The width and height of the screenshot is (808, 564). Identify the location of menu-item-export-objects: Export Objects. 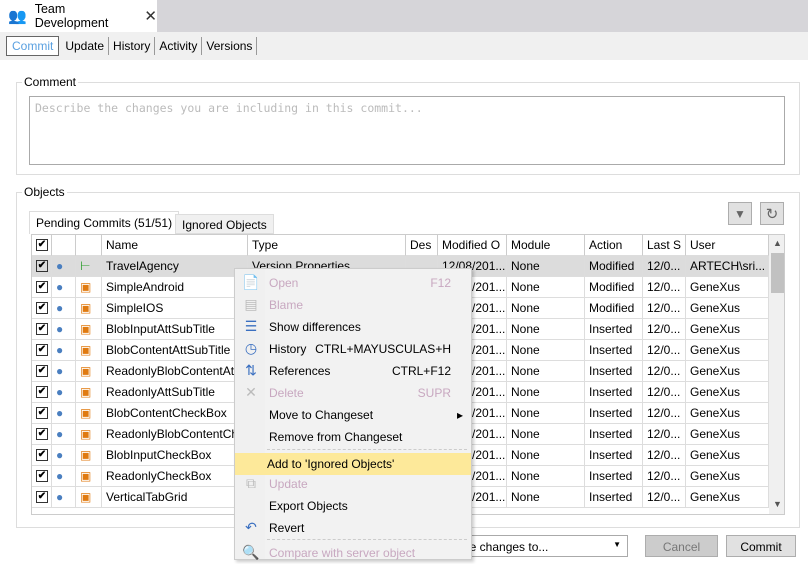
(353, 506).